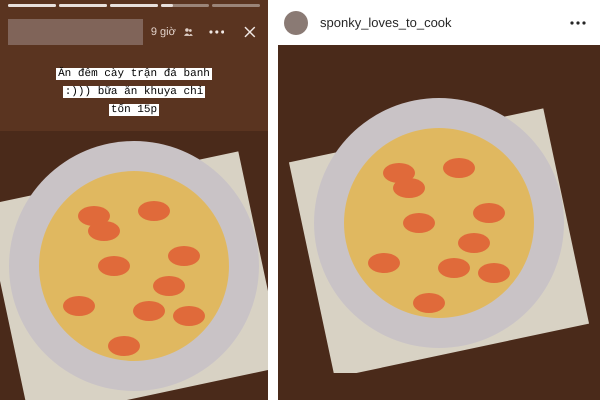 The height and width of the screenshot is (400, 600). What do you see at coordinates (134, 92) in the screenshot?
I see `story-caption: Ăn đêm cày trận đá banh :))) bữa ăn khuya chỉ tốn 15p` at bounding box center [134, 92].